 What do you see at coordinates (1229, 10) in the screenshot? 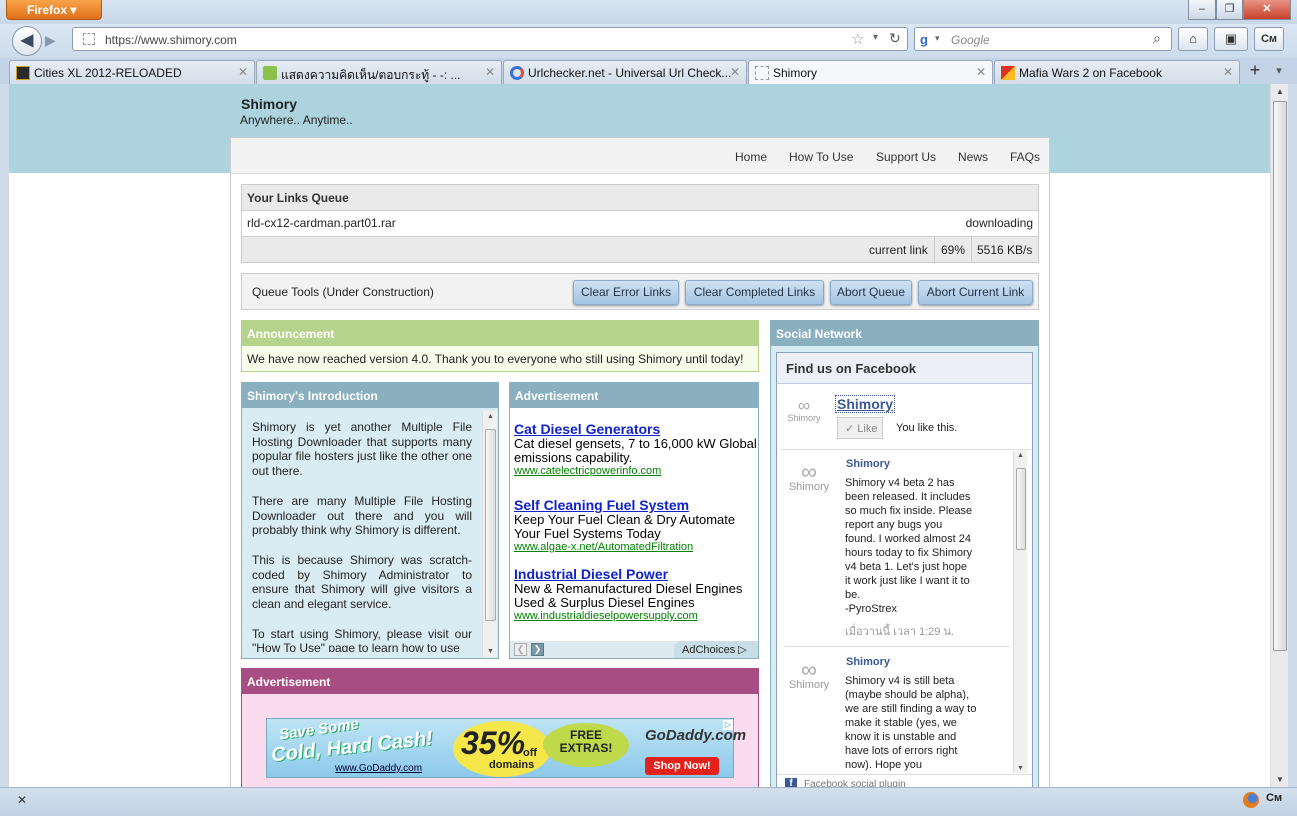
I see `maximize-button: ❐` at bounding box center [1229, 10].